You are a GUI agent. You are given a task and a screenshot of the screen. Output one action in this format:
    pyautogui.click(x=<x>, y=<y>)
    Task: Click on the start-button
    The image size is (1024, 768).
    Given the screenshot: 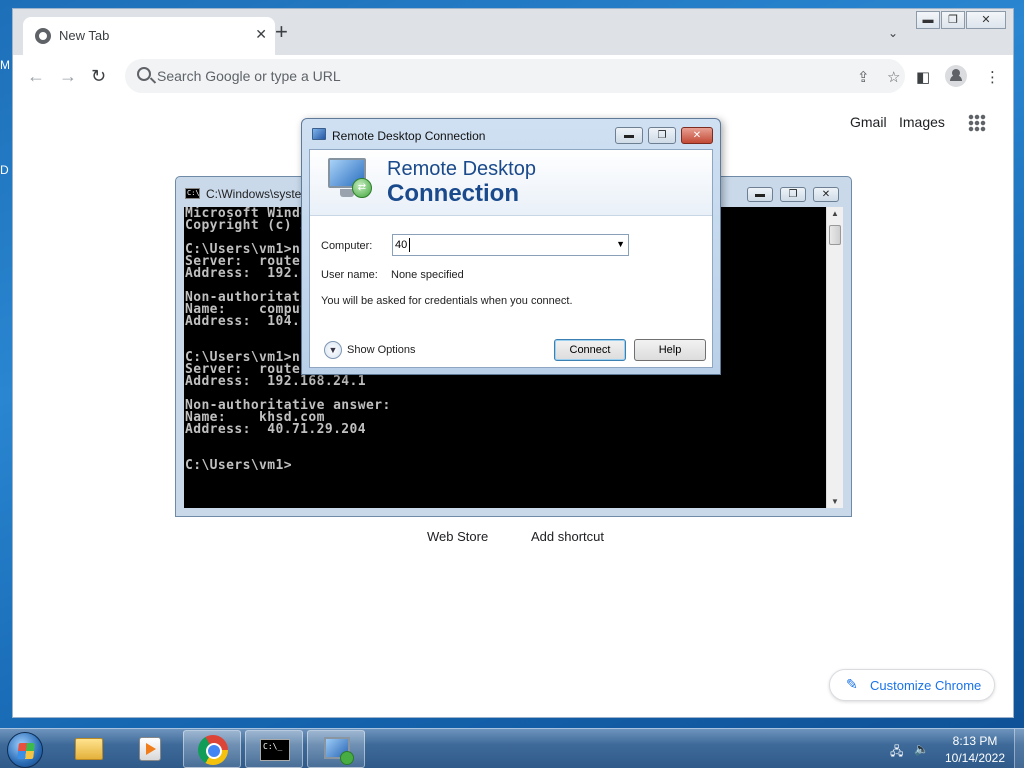 What is the action you would take?
    pyautogui.click(x=25, y=750)
    